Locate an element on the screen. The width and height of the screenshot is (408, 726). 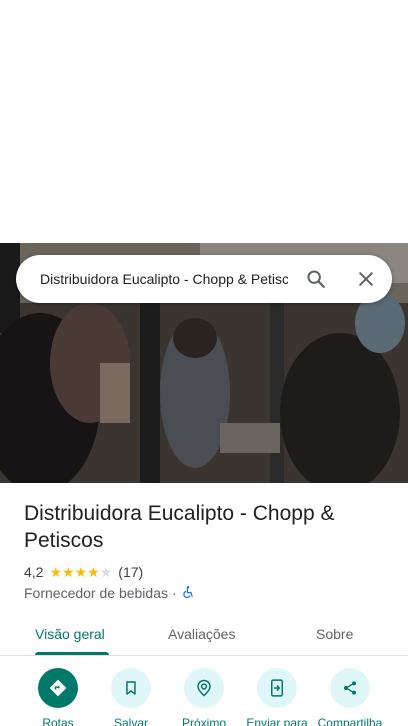
rating-stars: ★ ★ ★ ★ ★ is located at coordinates (80, 572).